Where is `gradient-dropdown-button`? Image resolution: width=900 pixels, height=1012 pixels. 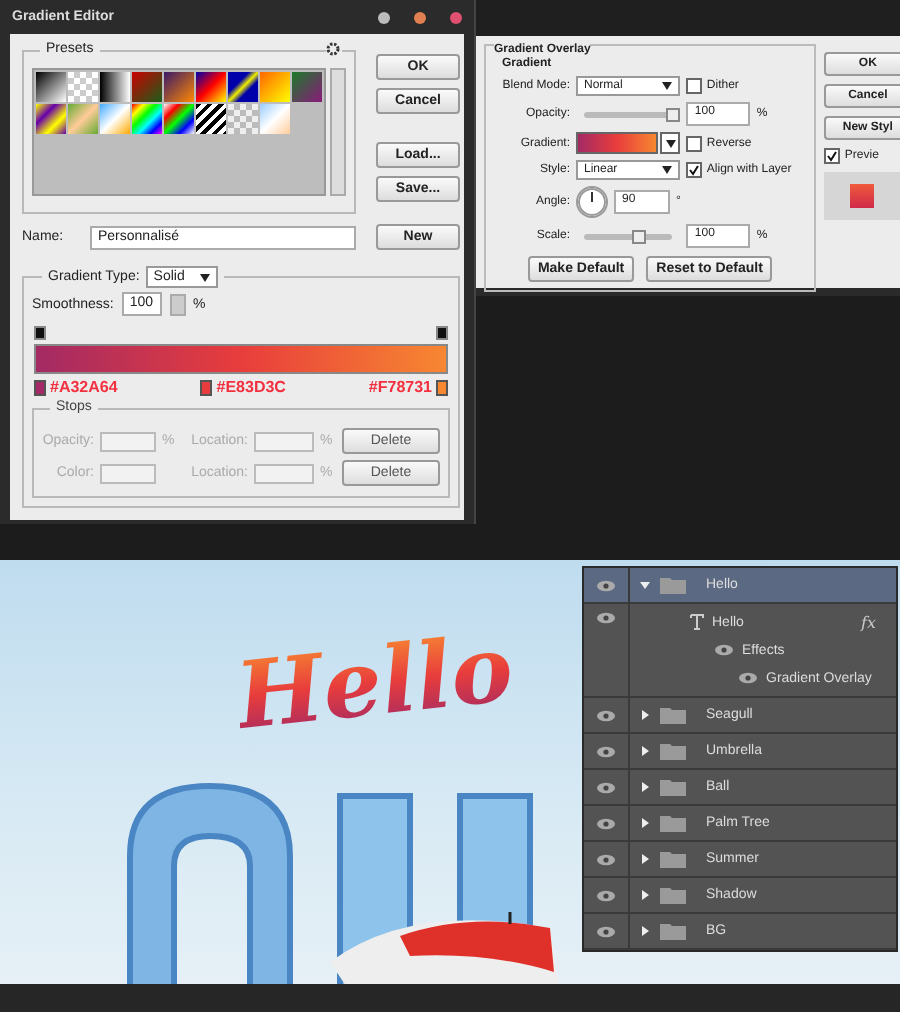 gradient-dropdown-button is located at coordinates (670, 143).